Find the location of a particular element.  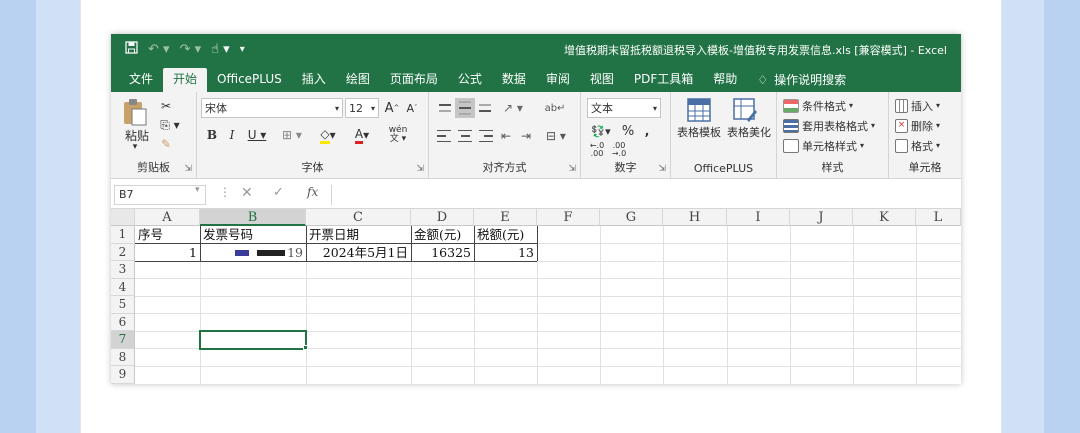

decrease-indent-icon: ⇤ is located at coordinates (506, 136).